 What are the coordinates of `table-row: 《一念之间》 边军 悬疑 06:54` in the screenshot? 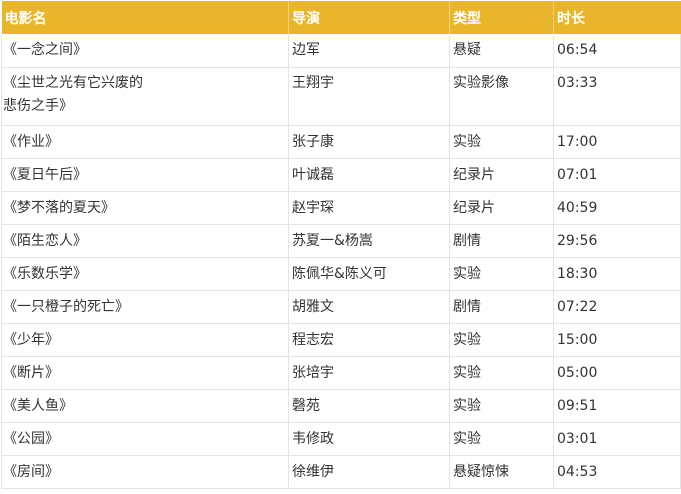 It's located at (341, 51).